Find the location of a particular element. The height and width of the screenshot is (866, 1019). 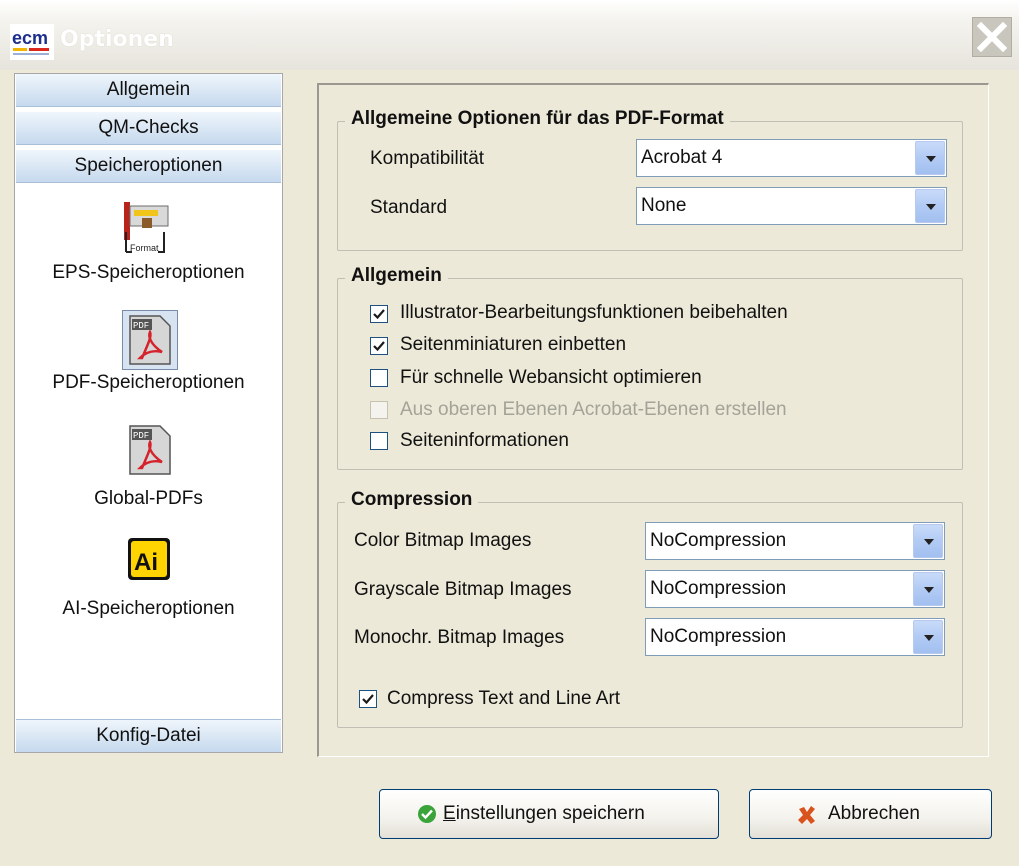

color-bitmap-value: NoCompression is located at coordinates (718, 540).